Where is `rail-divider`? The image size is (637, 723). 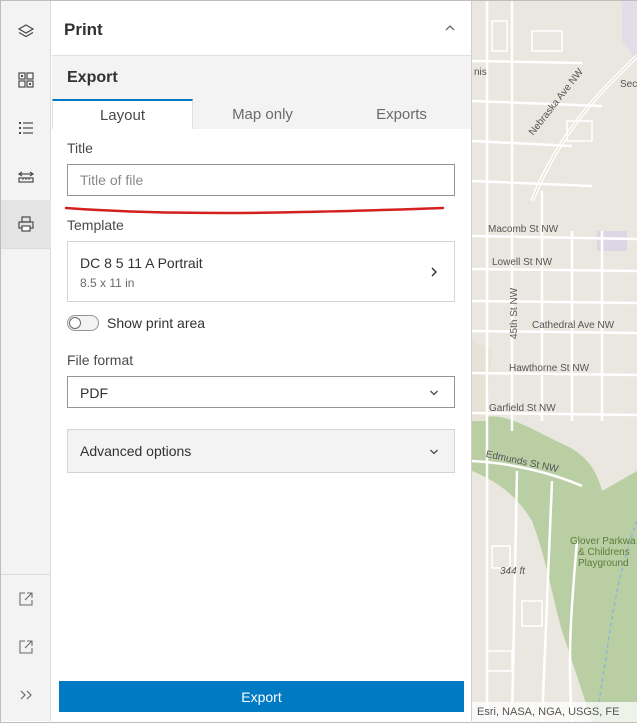 rail-divider is located at coordinates (26, 248).